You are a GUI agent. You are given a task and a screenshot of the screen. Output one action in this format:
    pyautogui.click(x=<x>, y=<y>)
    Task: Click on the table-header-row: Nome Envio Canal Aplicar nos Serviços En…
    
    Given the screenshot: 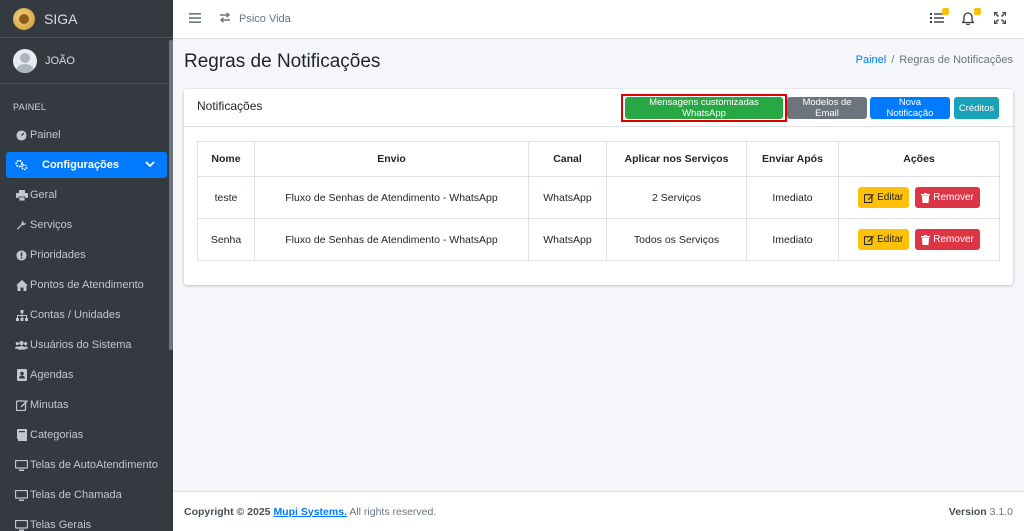 What is the action you would take?
    pyautogui.click(x=598, y=159)
    